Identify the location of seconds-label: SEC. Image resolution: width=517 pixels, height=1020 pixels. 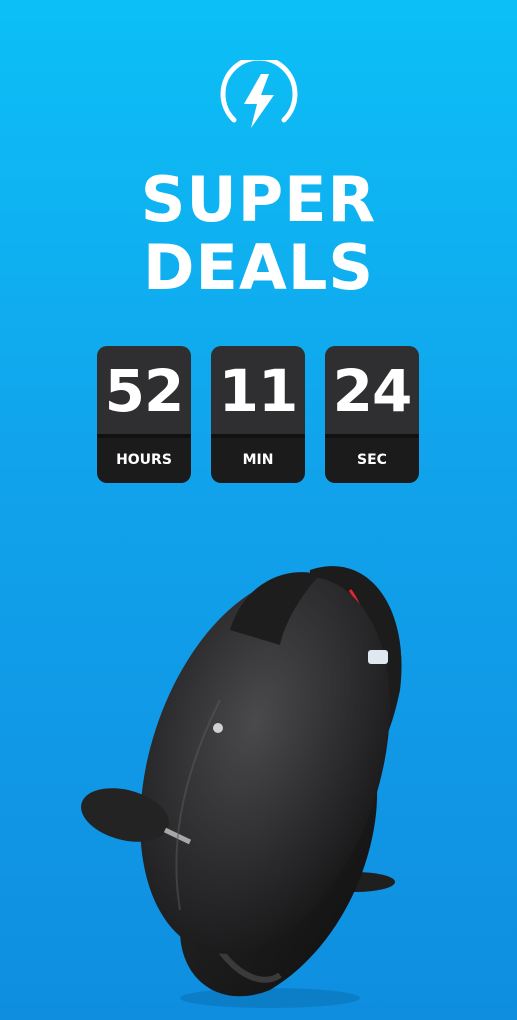
(372, 460).